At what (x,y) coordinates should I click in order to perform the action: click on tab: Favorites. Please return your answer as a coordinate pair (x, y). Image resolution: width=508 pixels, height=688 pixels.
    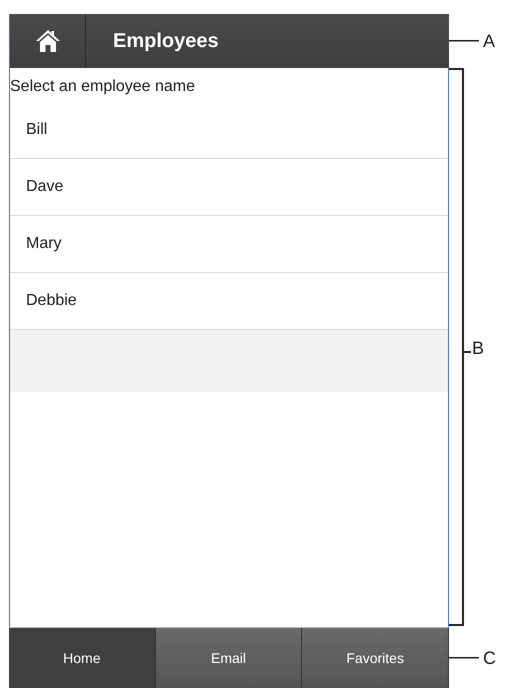
    Looking at the image, I should click on (375, 658).